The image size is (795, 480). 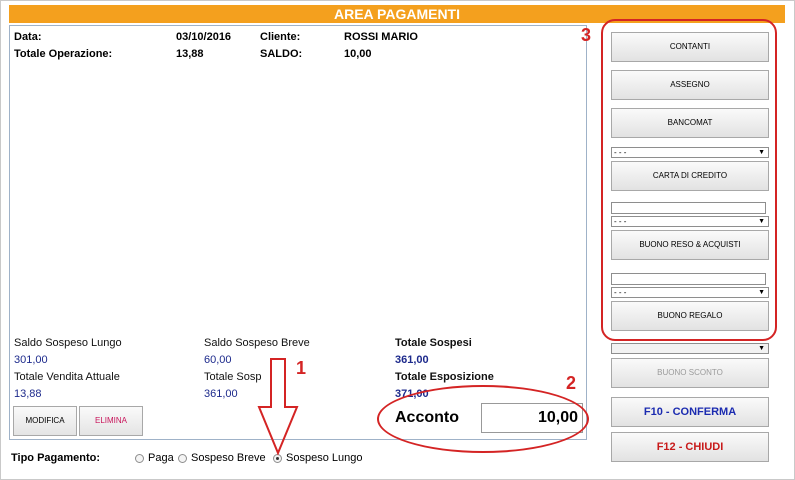 What do you see at coordinates (571, 383) in the screenshot?
I see `annotation-number-2: 2` at bounding box center [571, 383].